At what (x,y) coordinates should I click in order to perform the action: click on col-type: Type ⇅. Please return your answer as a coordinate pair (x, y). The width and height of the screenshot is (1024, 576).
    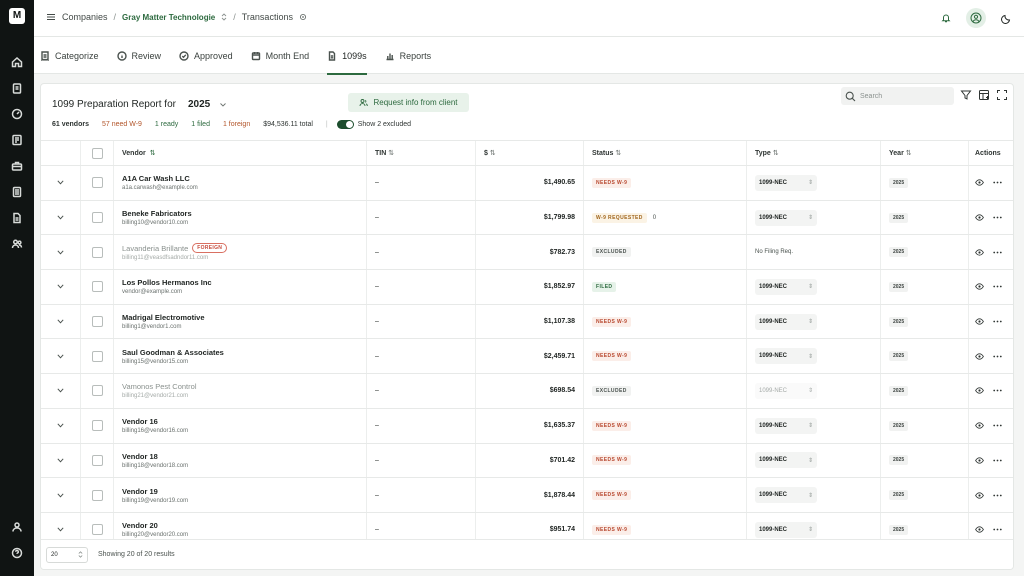
    Looking at the image, I should click on (814, 153).